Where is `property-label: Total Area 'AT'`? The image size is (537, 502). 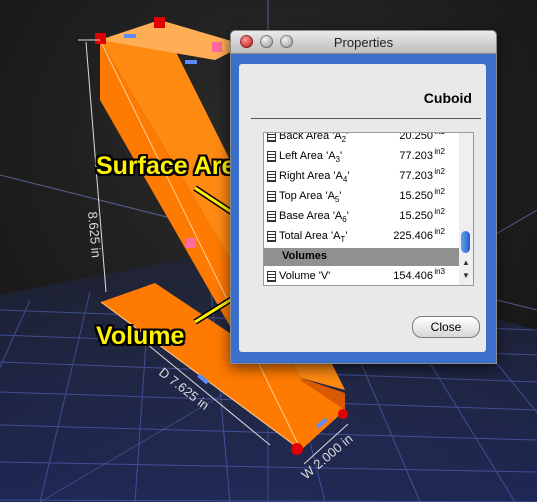
property-label: Total Area 'AT' is located at coordinates (313, 237).